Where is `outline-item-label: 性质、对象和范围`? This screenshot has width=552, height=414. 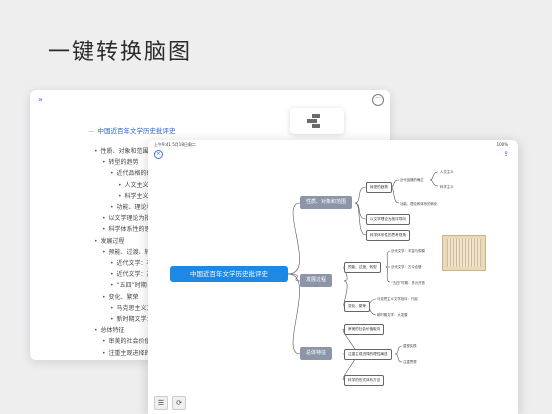
outline-item-label: 性质、对象和范围 is located at coordinates (124, 151).